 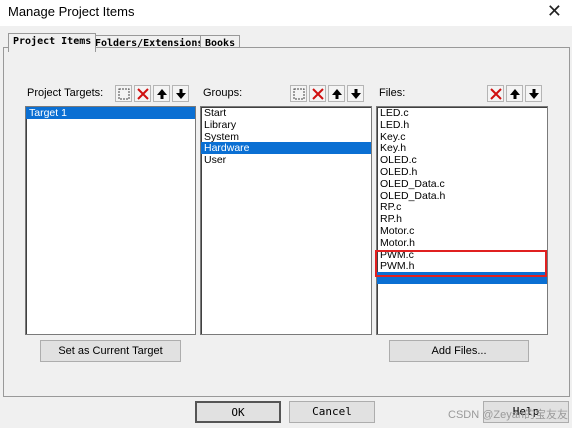 I want to click on move-down-group-button, so click(x=355, y=93).